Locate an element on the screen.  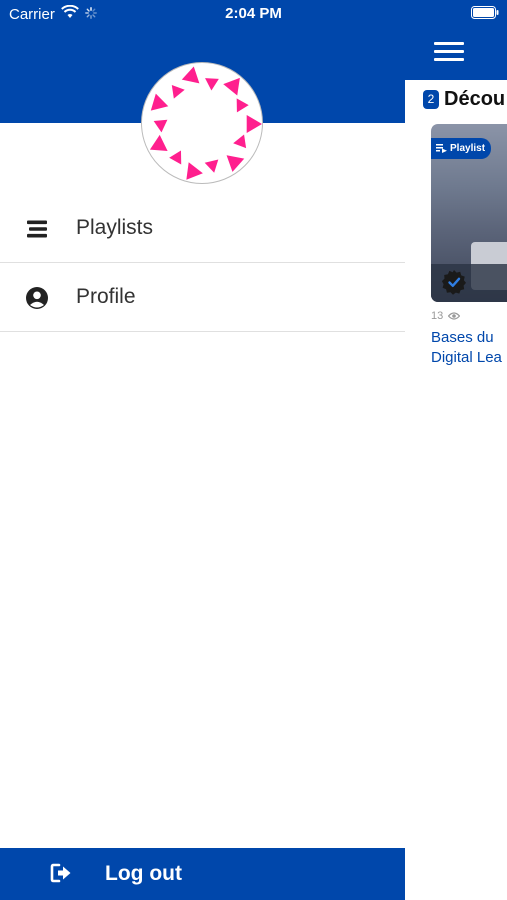
menu-item-playlists: Playlists is located at coordinates (202, 228).